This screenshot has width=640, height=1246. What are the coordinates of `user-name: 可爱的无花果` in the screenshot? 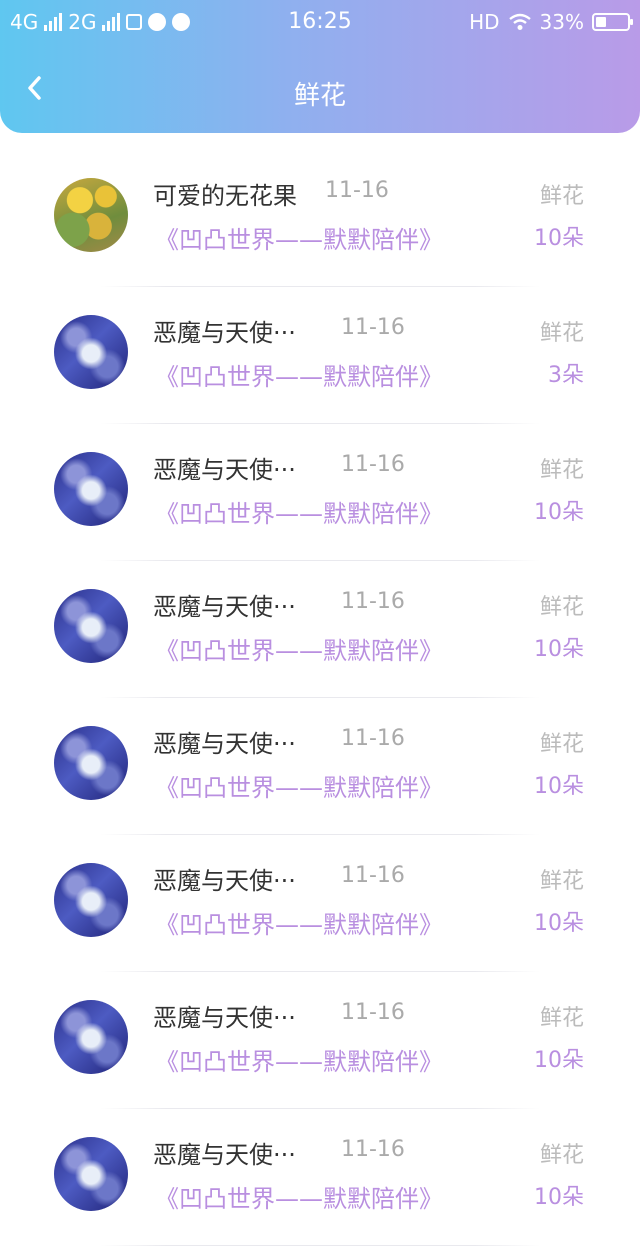 It's located at (225, 193).